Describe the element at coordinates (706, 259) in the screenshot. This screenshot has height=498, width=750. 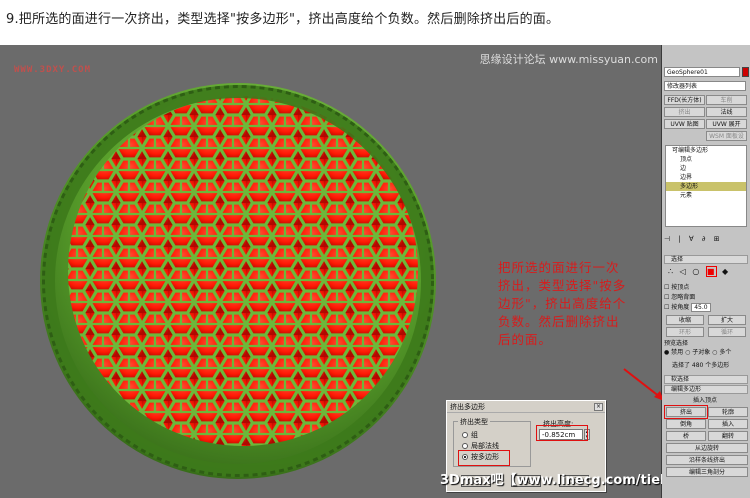
I see `selection-rollout-header: 选择` at that location.